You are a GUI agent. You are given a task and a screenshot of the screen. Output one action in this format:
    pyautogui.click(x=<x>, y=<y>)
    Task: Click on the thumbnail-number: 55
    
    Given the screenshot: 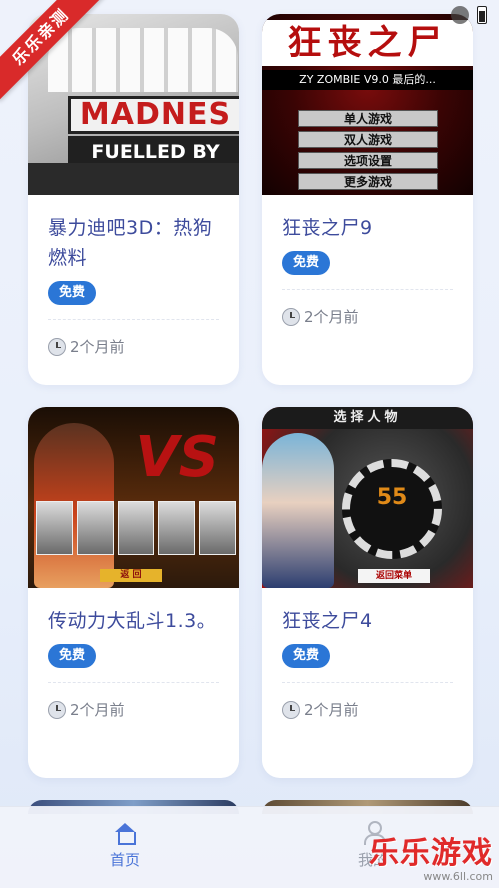 What is the action you would take?
    pyautogui.click(x=392, y=497)
    